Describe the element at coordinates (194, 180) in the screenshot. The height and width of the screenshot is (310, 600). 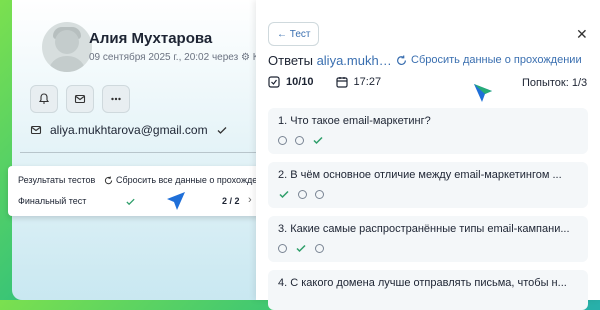
I see `popup-reset-label: Сбросить все данные о прохождении` at that location.